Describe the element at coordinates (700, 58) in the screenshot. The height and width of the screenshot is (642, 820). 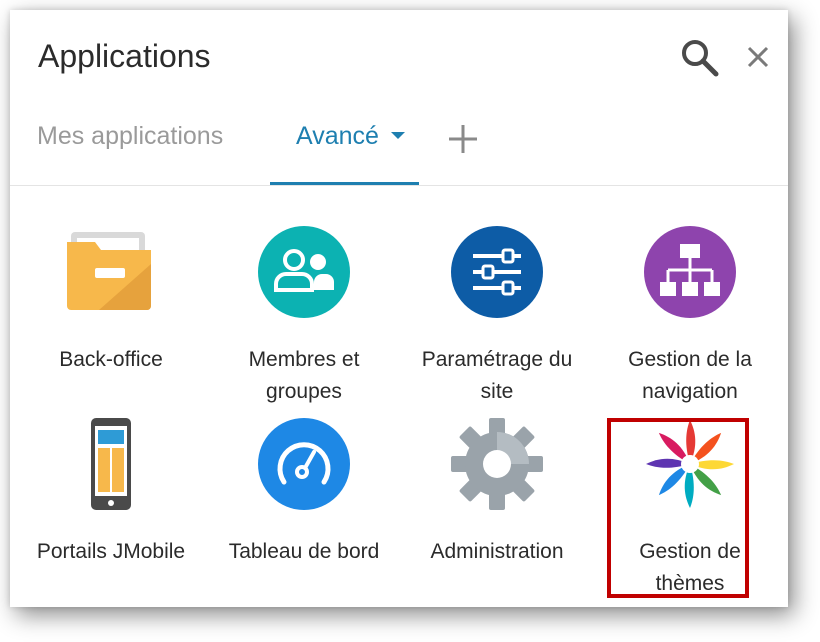
I see `search-icon` at that location.